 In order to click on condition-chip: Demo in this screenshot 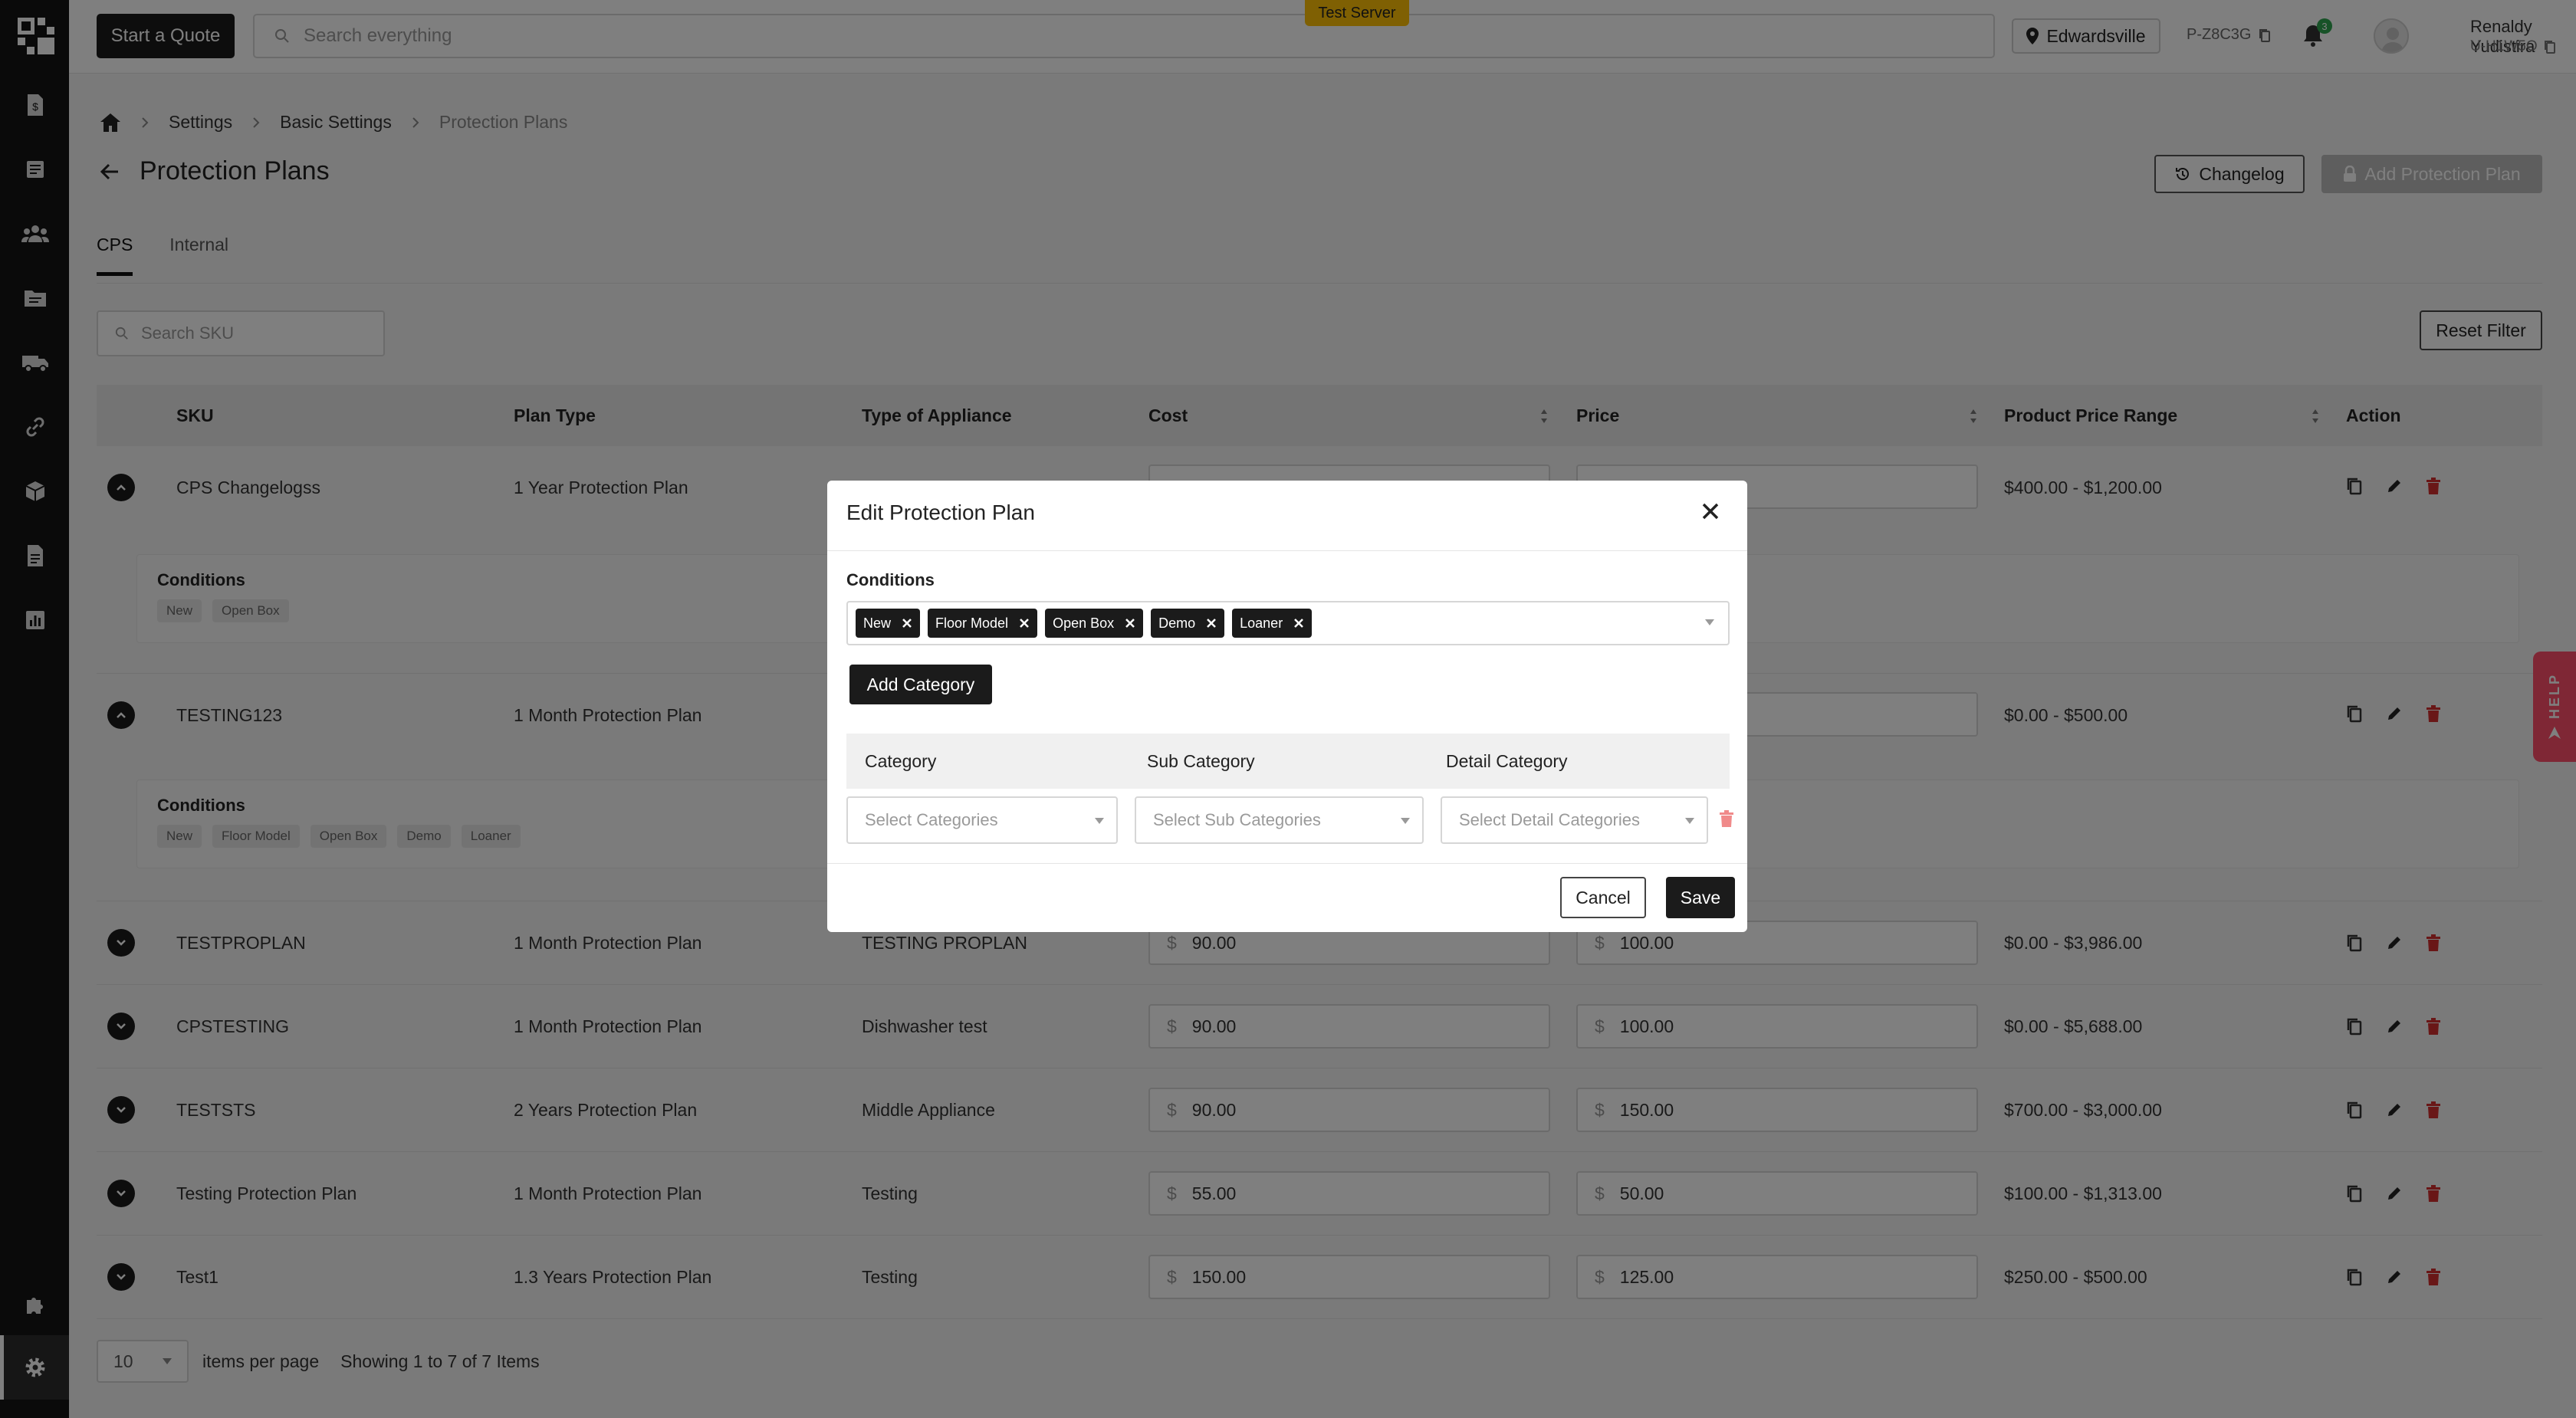, I will do `click(1188, 623)`.